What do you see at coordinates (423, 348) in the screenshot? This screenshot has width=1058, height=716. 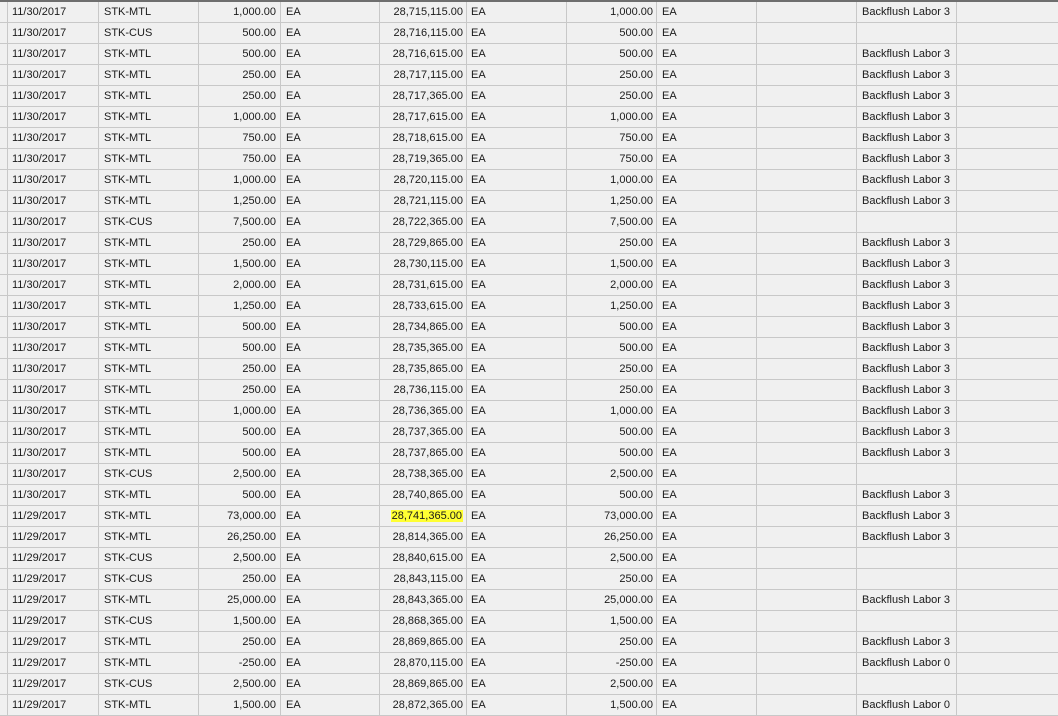 I see `running-total-cell: 28,735,365.00` at bounding box center [423, 348].